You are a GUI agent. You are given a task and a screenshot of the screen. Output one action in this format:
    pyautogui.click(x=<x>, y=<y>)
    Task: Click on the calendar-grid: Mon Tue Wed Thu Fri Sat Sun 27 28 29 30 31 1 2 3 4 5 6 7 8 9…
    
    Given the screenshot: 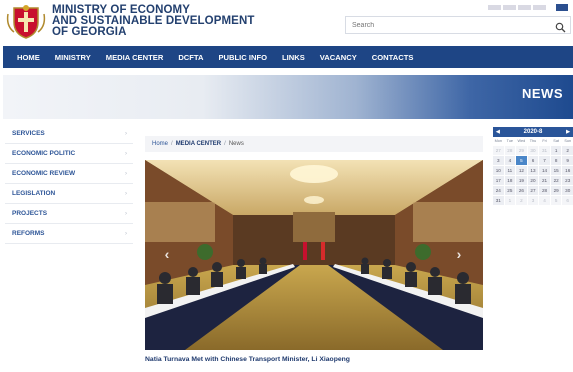 What is the action you would take?
    pyautogui.click(x=533, y=171)
    